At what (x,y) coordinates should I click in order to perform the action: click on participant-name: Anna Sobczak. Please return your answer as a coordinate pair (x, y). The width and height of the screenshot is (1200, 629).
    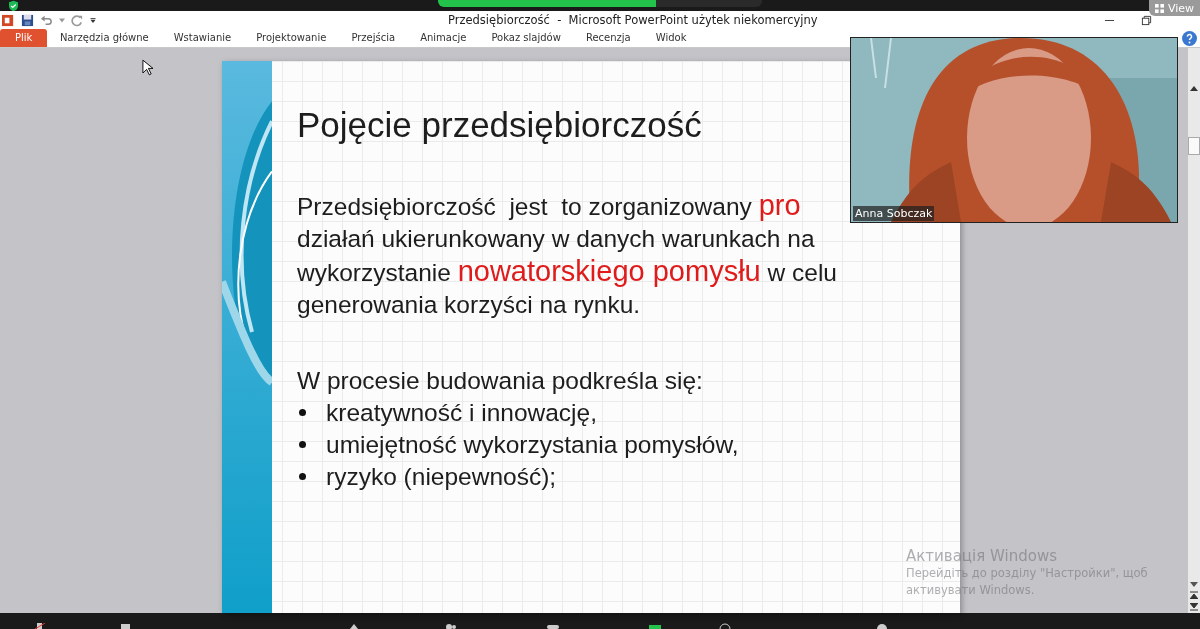
    Looking at the image, I should click on (894, 213).